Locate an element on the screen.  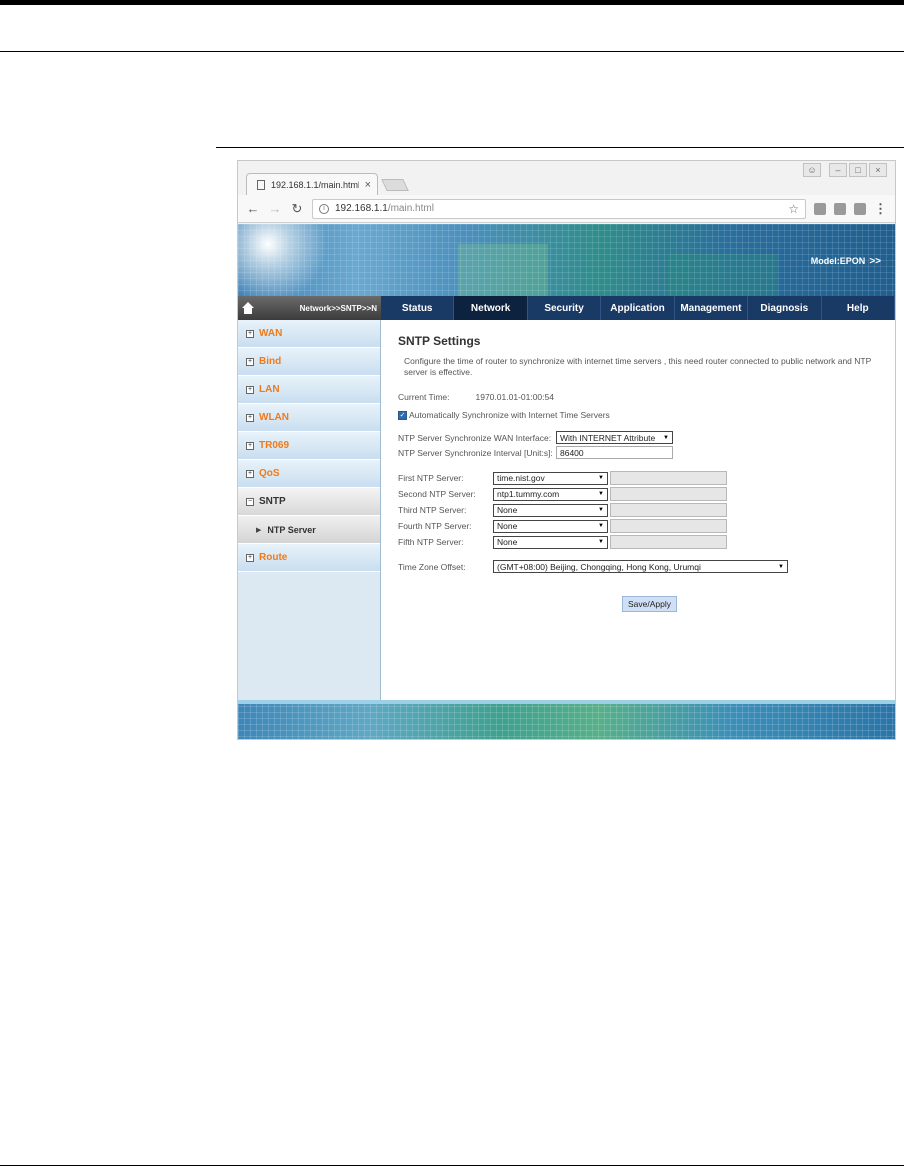
page-top-rule is located at coordinates (452, 2).